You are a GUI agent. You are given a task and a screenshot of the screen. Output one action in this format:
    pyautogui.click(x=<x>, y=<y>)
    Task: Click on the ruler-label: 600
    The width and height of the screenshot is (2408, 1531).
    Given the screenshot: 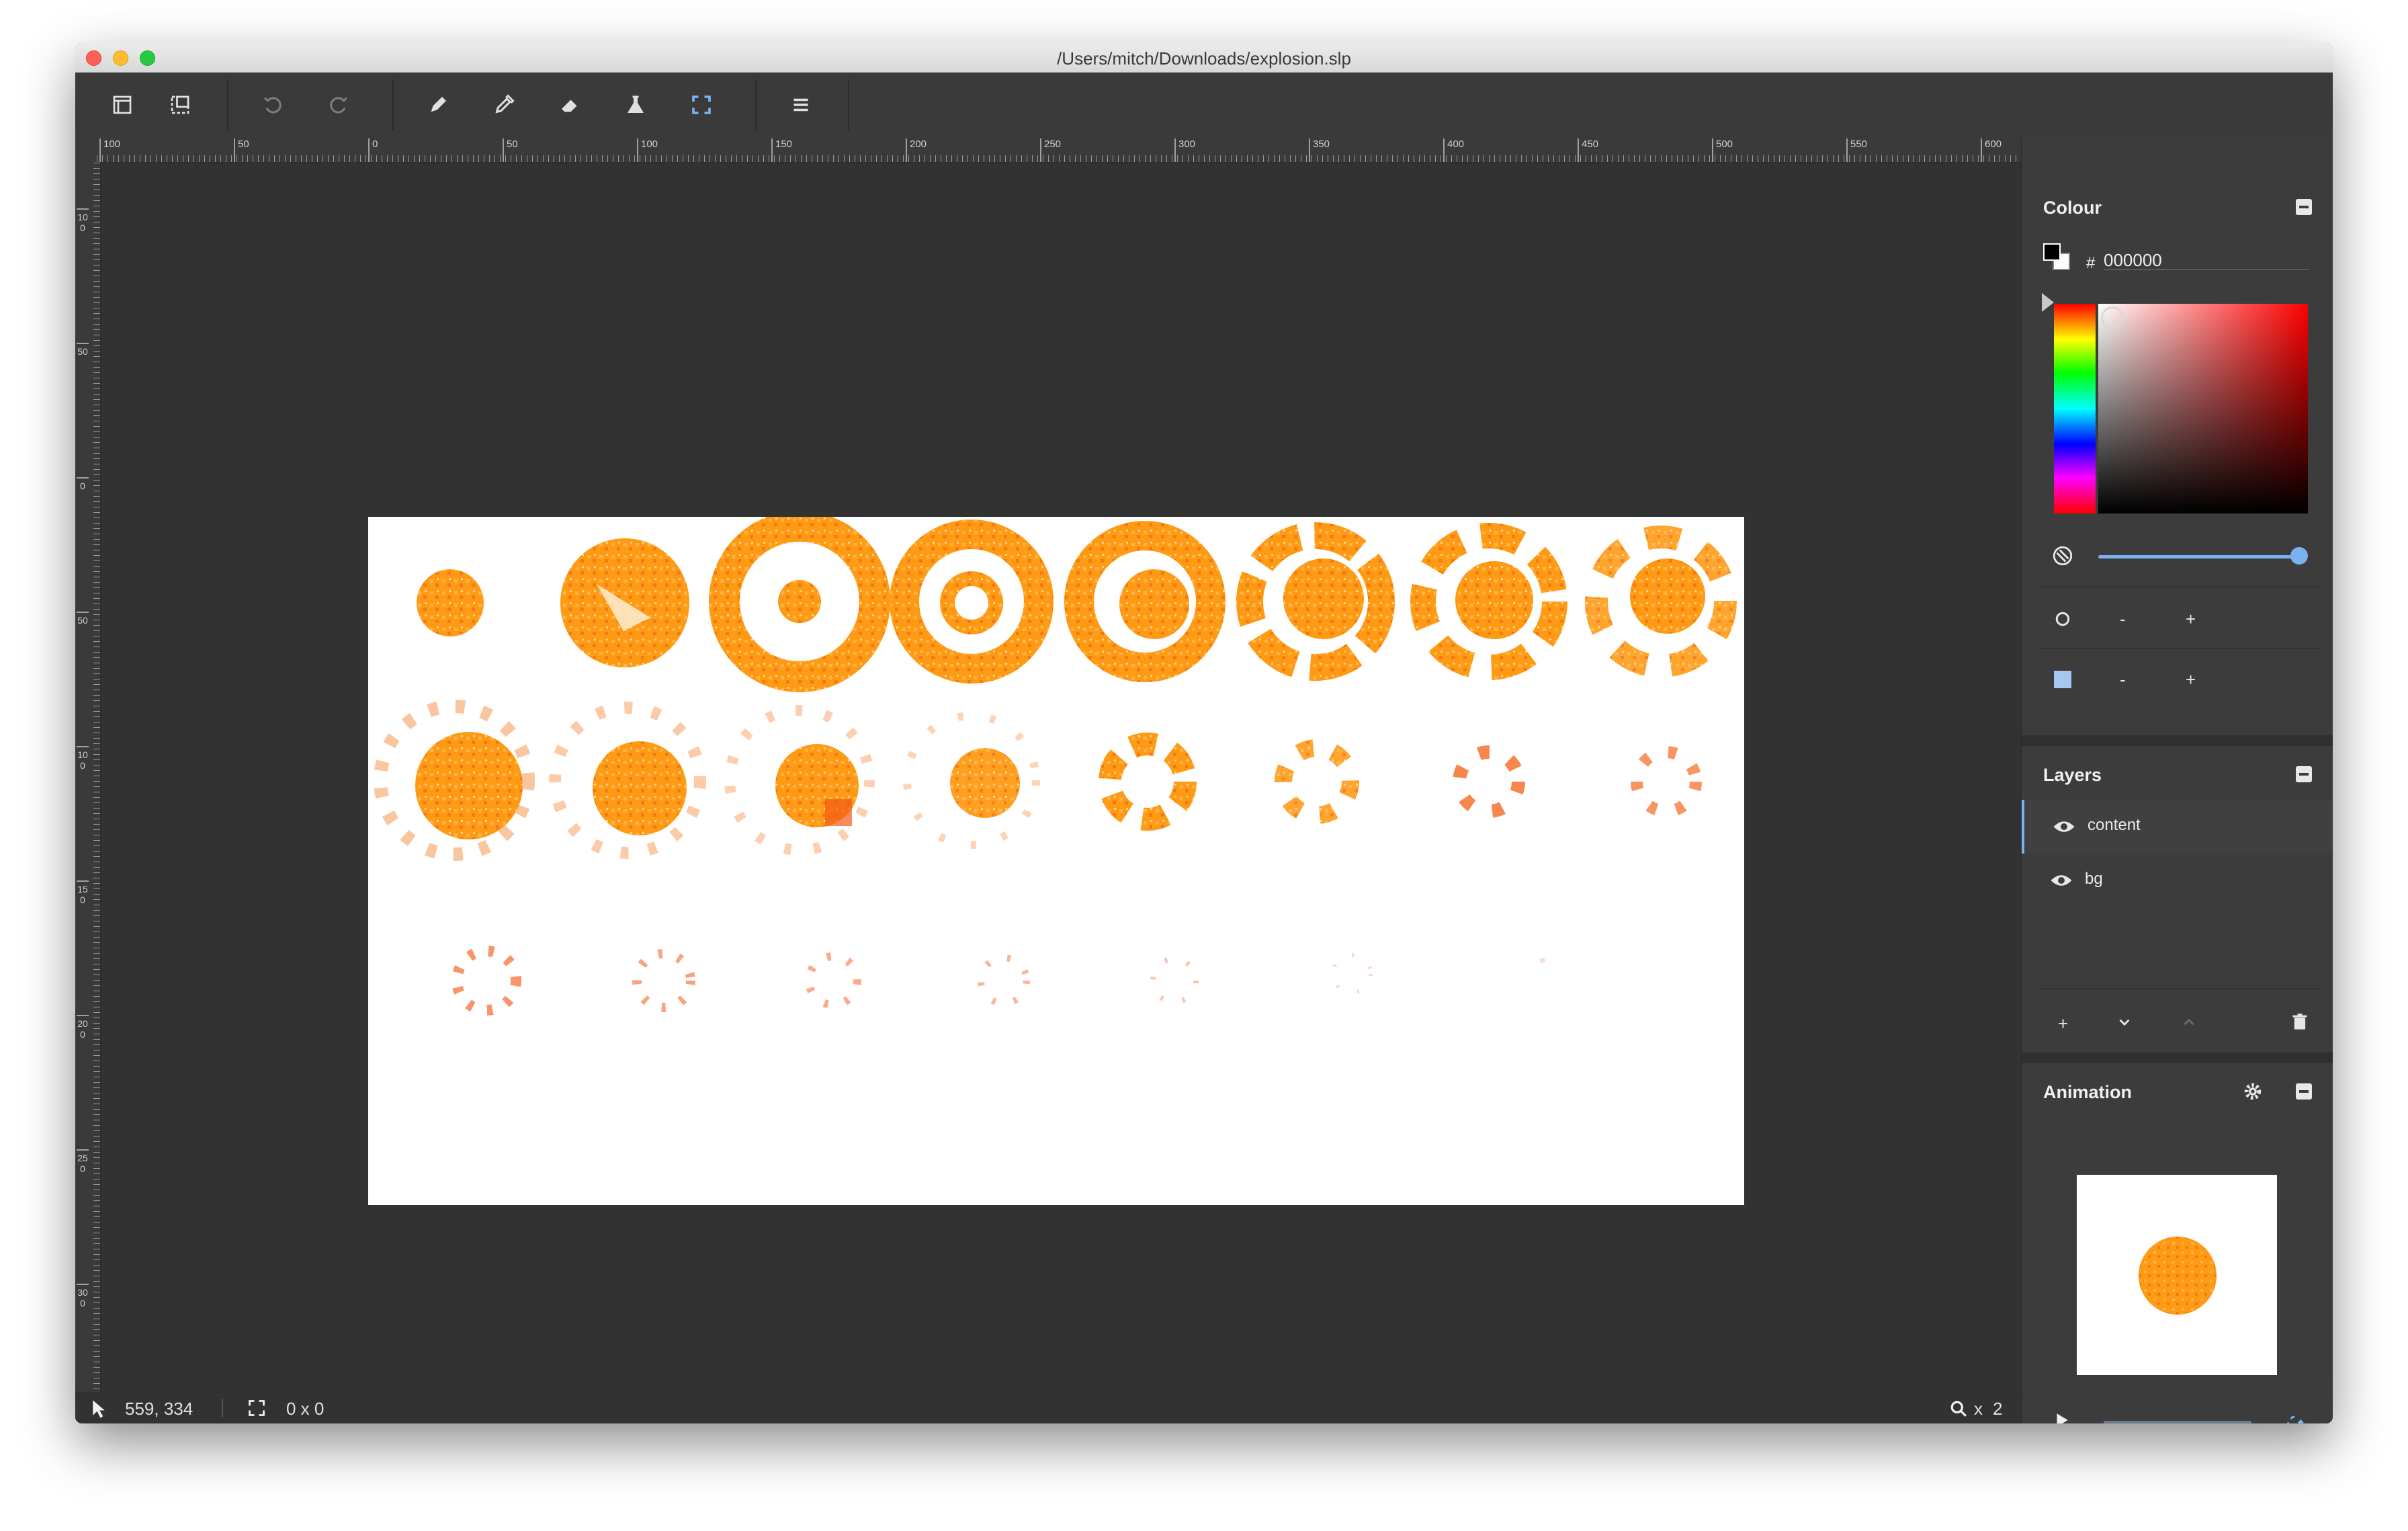 What is the action you would take?
    pyautogui.click(x=1991, y=150)
    